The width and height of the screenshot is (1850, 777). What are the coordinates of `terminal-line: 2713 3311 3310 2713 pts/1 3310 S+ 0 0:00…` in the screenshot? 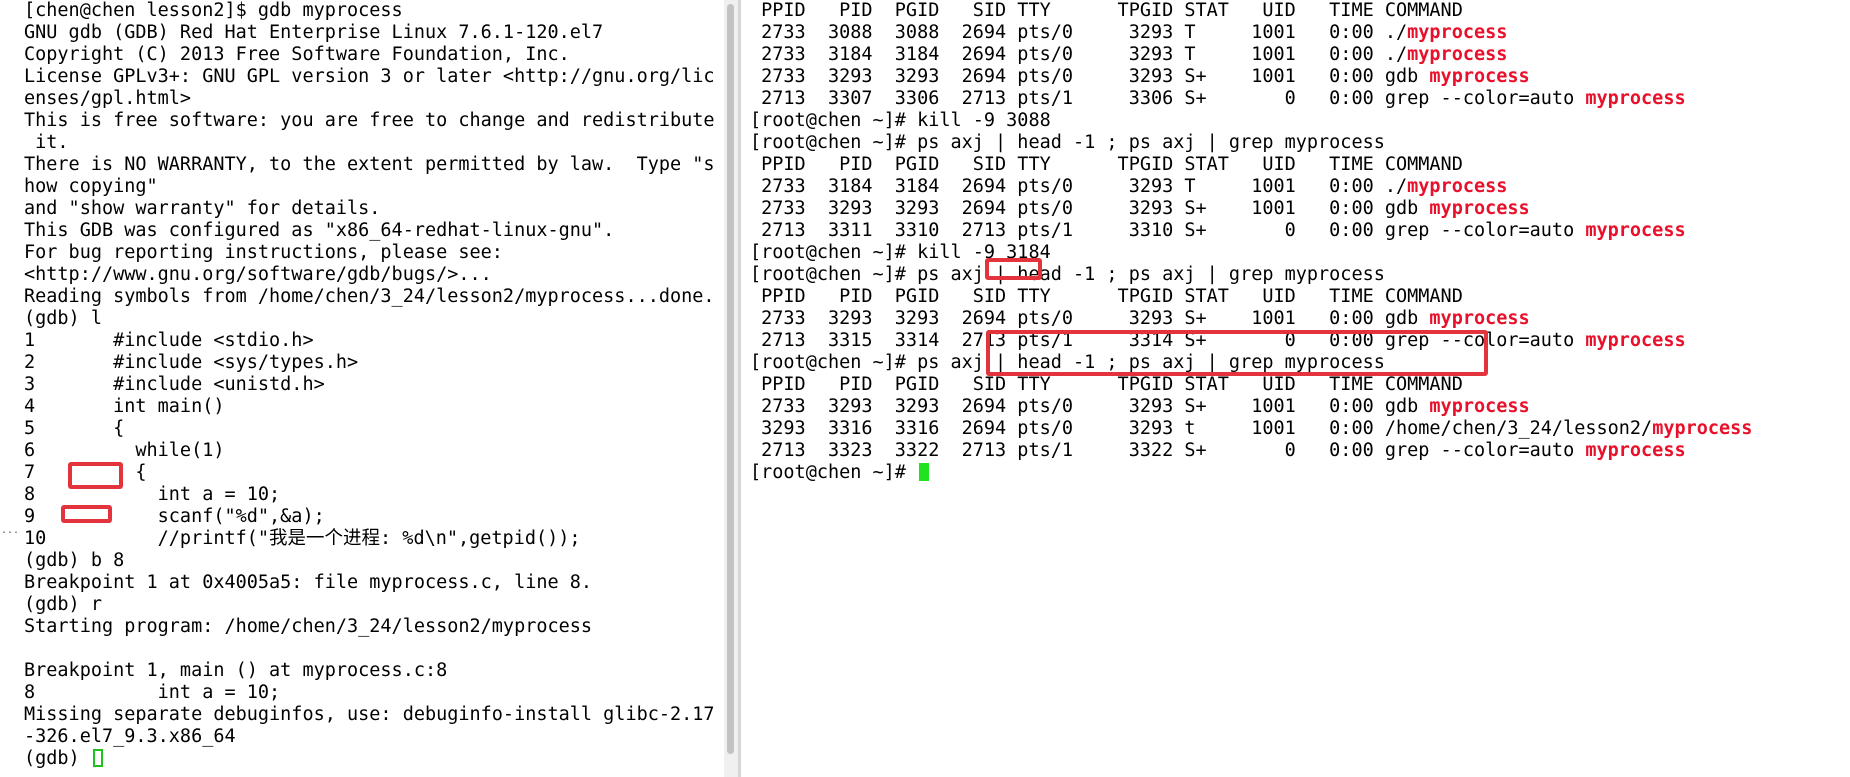 It's located at (1251, 231).